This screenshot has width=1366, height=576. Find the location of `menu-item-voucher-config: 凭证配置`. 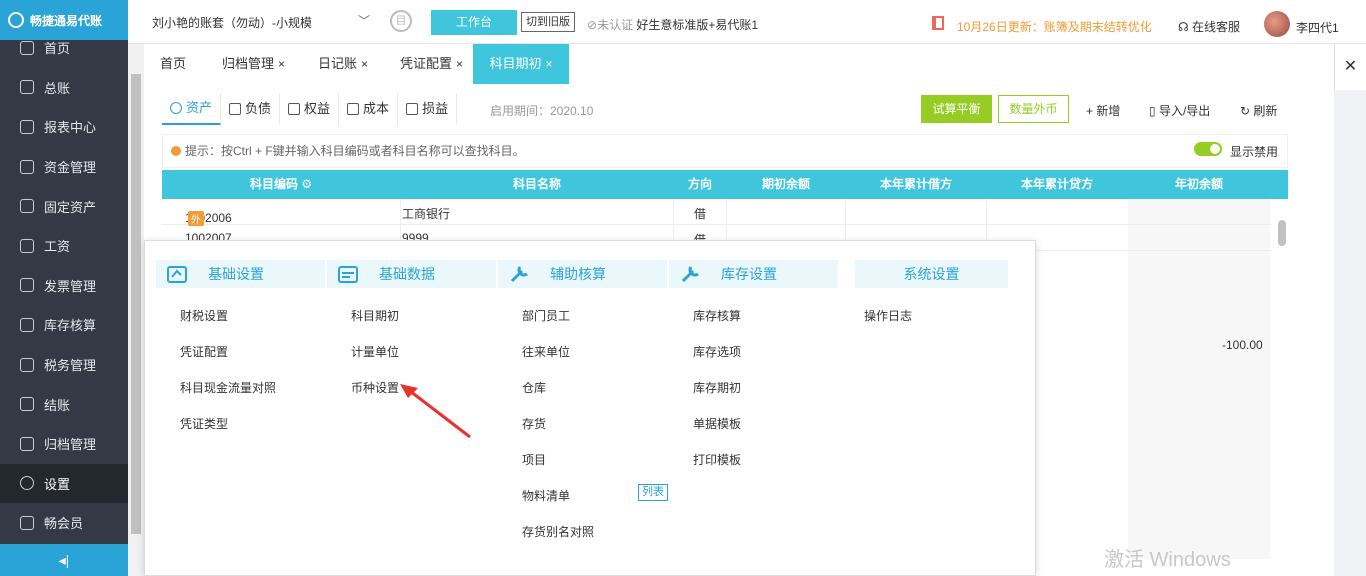

menu-item-voucher-config: 凭证配置 is located at coordinates (204, 351).